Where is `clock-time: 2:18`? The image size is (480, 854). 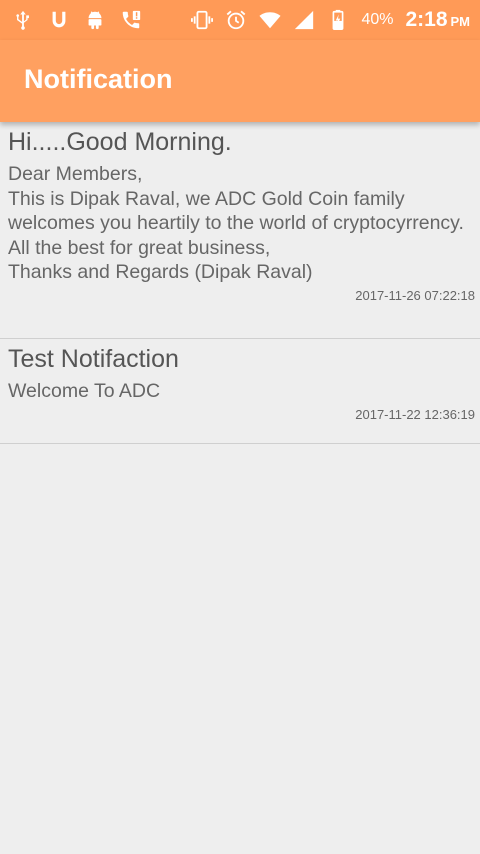 clock-time: 2:18 is located at coordinates (426, 19).